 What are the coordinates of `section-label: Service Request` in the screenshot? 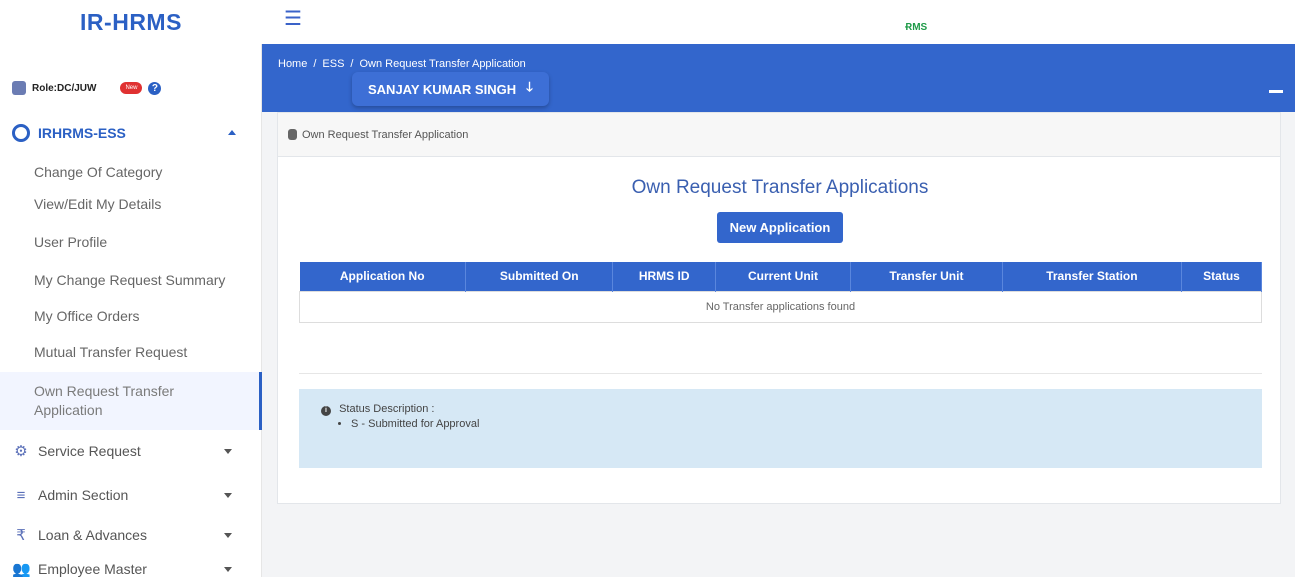 It's located at (89, 451).